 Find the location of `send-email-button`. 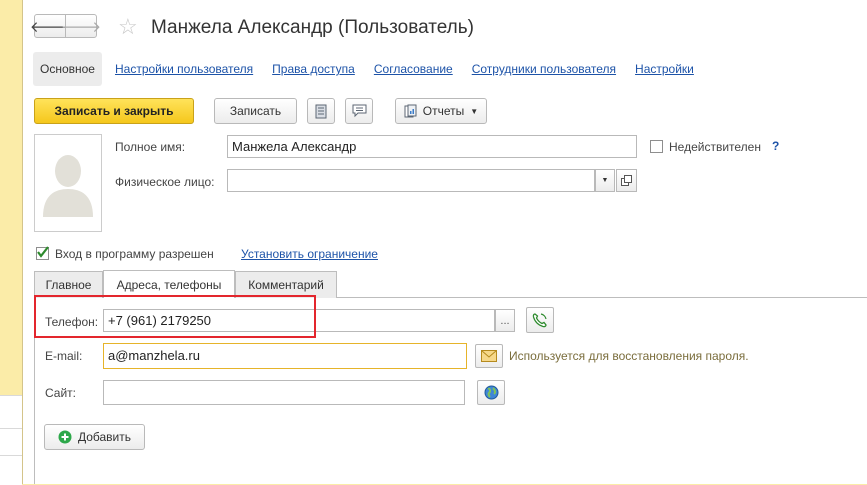

send-email-button is located at coordinates (489, 356).